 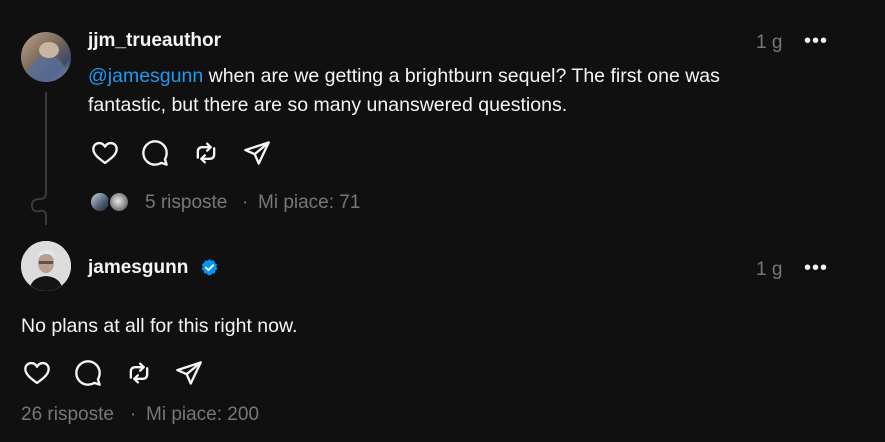 I want to click on verified-badge-icon, so click(x=209, y=267).